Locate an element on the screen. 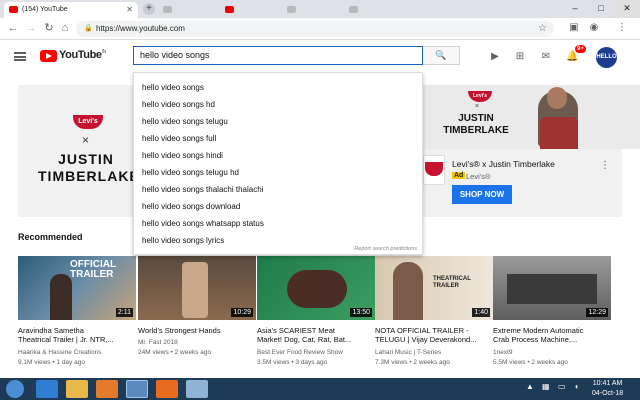  bookmark-star-icon: ☆ is located at coordinates (542, 29).